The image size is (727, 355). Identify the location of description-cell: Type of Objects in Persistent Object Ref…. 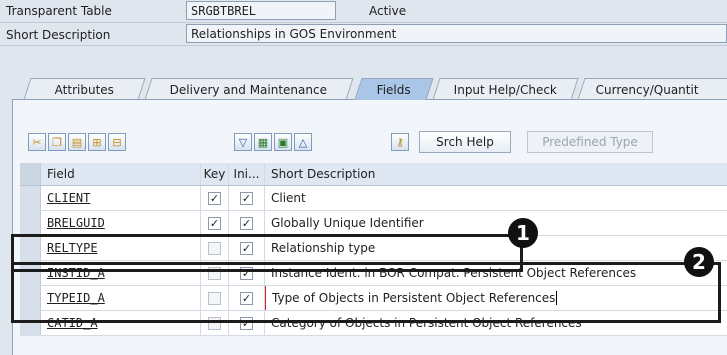
(496, 298).